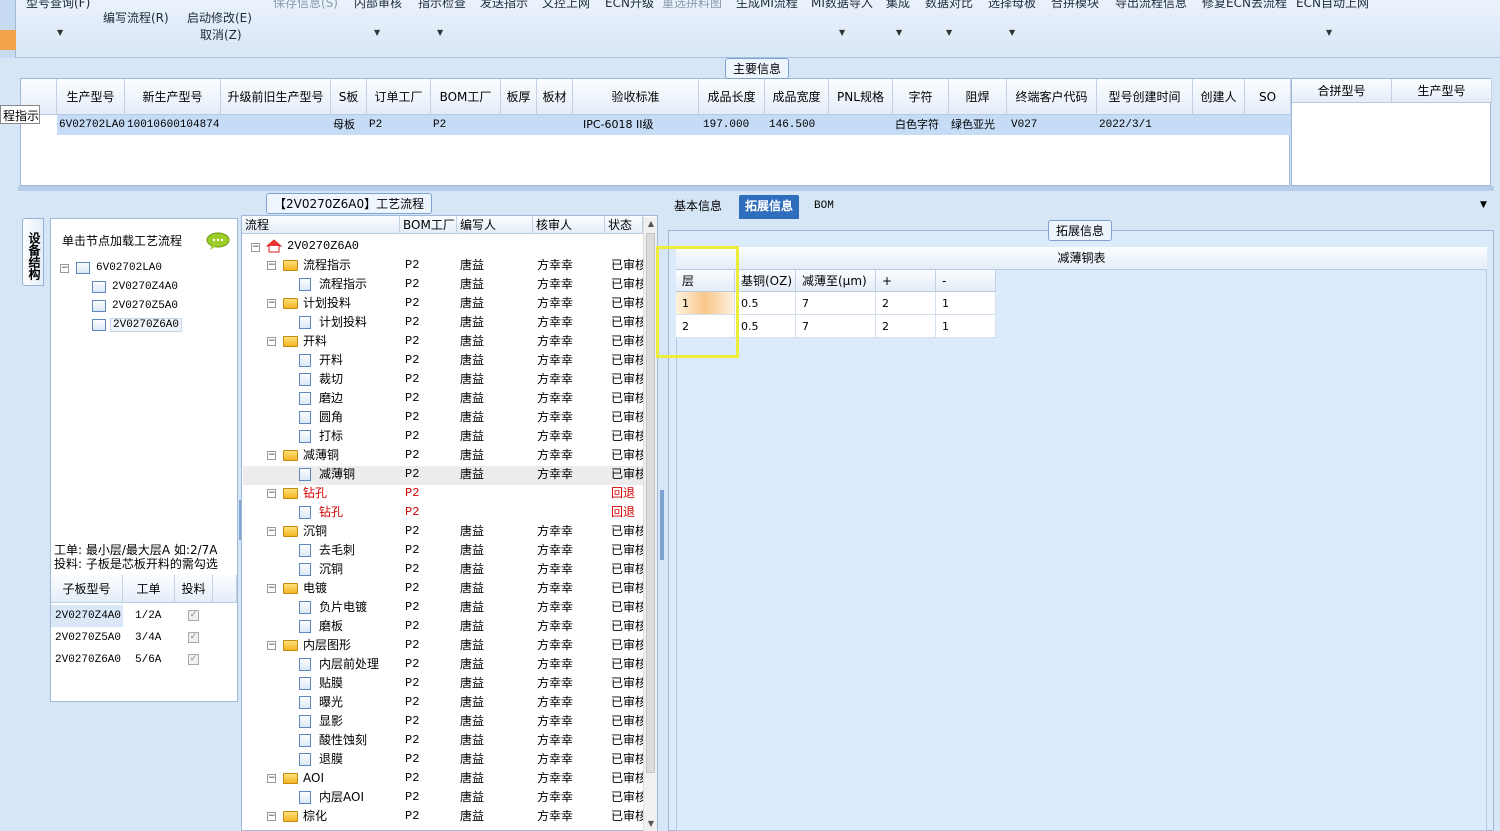  What do you see at coordinates (629, 5) in the screenshot?
I see `ecn-upgrade-button: ECN升级` at bounding box center [629, 5].